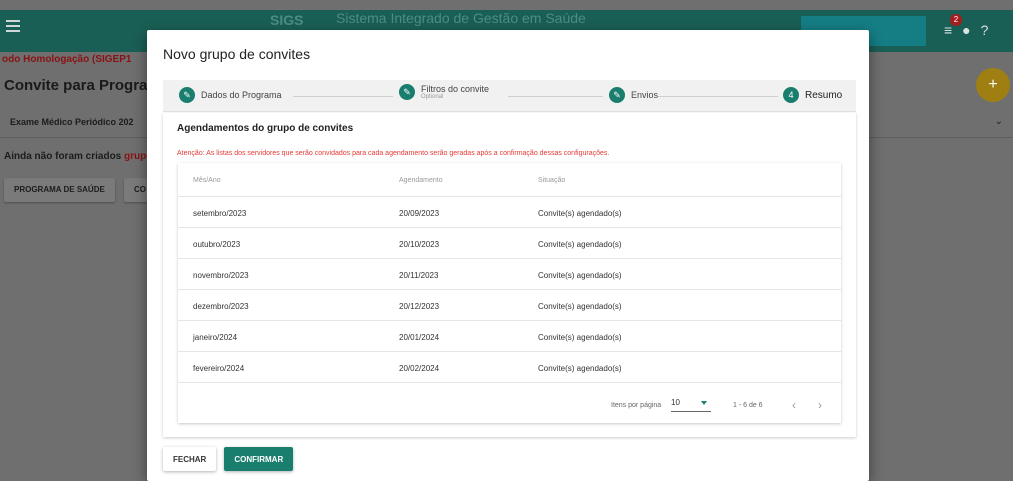 Image resolution: width=1013 pixels, height=481 pixels. Describe the element at coordinates (419, 368) in the screenshot. I see `date-cell: 20/02/2024` at that location.